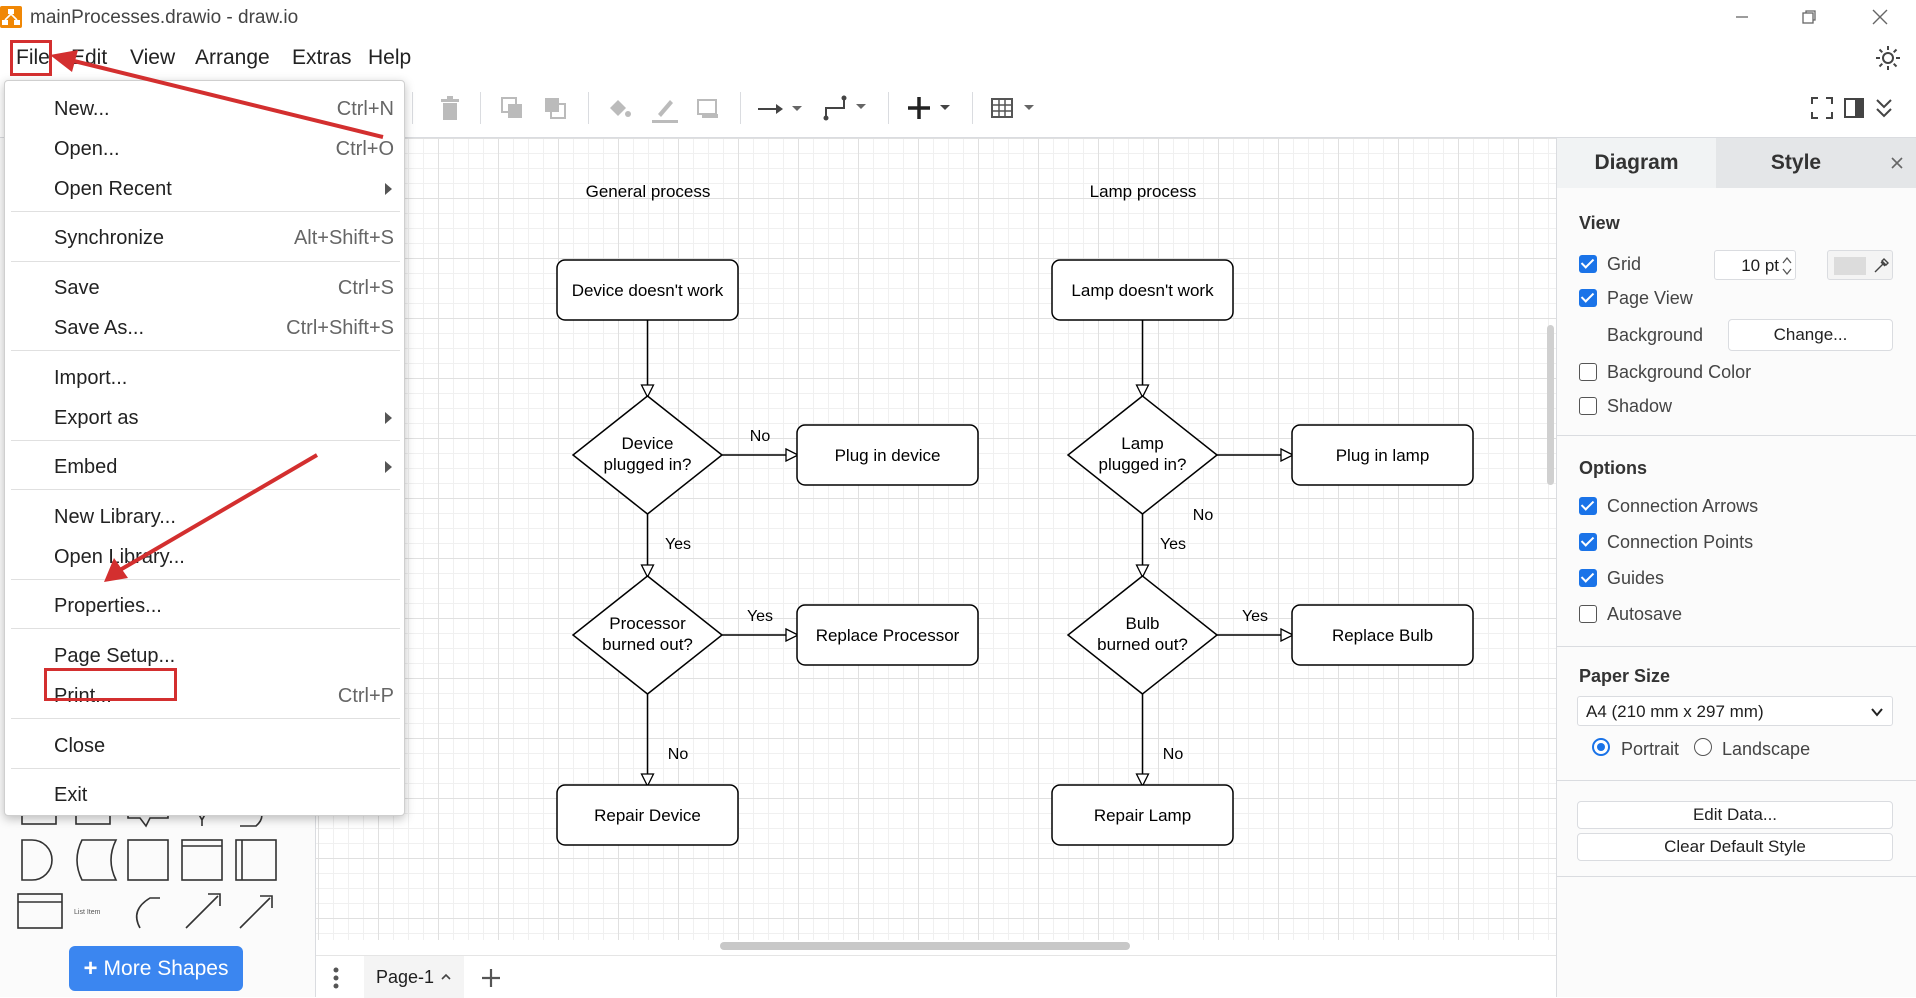  What do you see at coordinates (1735, 711) in the screenshot?
I see `paper-size-select: A4 (210 mm x 297 mm)` at bounding box center [1735, 711].